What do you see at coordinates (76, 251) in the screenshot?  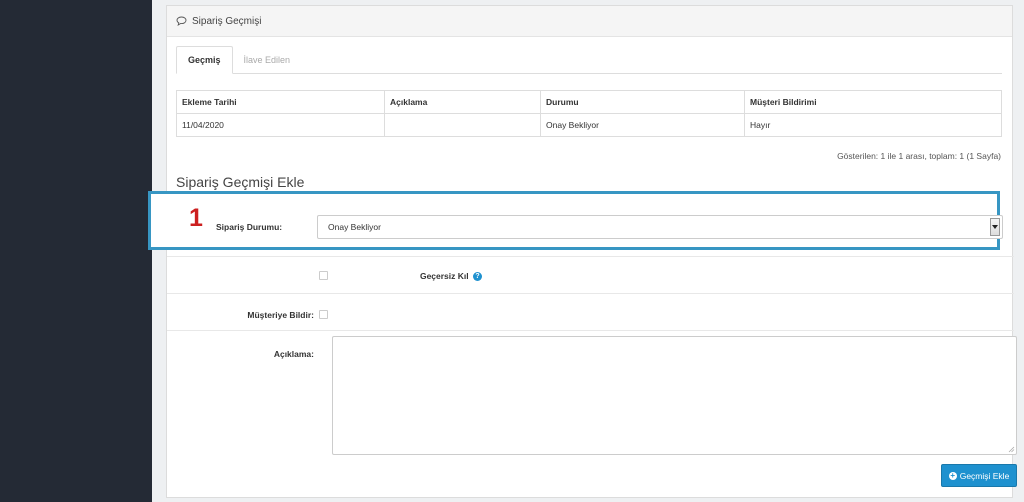 I see `sidebar` at bounding box center [76, 251].